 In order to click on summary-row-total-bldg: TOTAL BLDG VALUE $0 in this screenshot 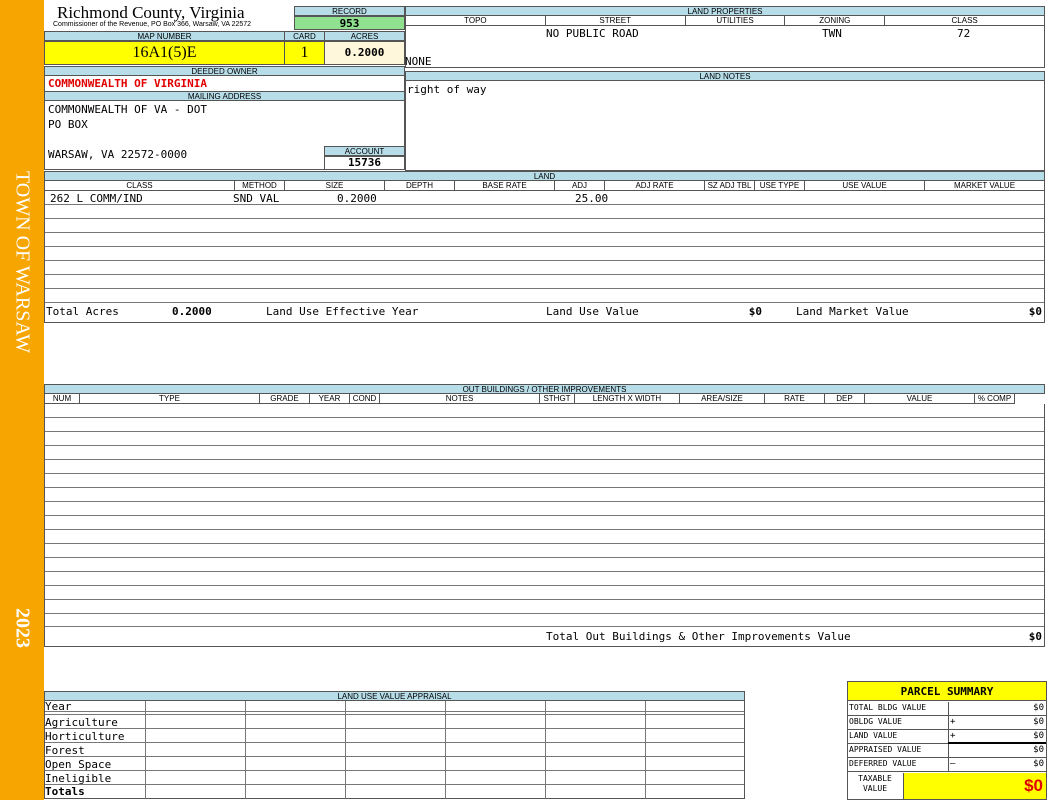, I will do `click(948, 709)`.